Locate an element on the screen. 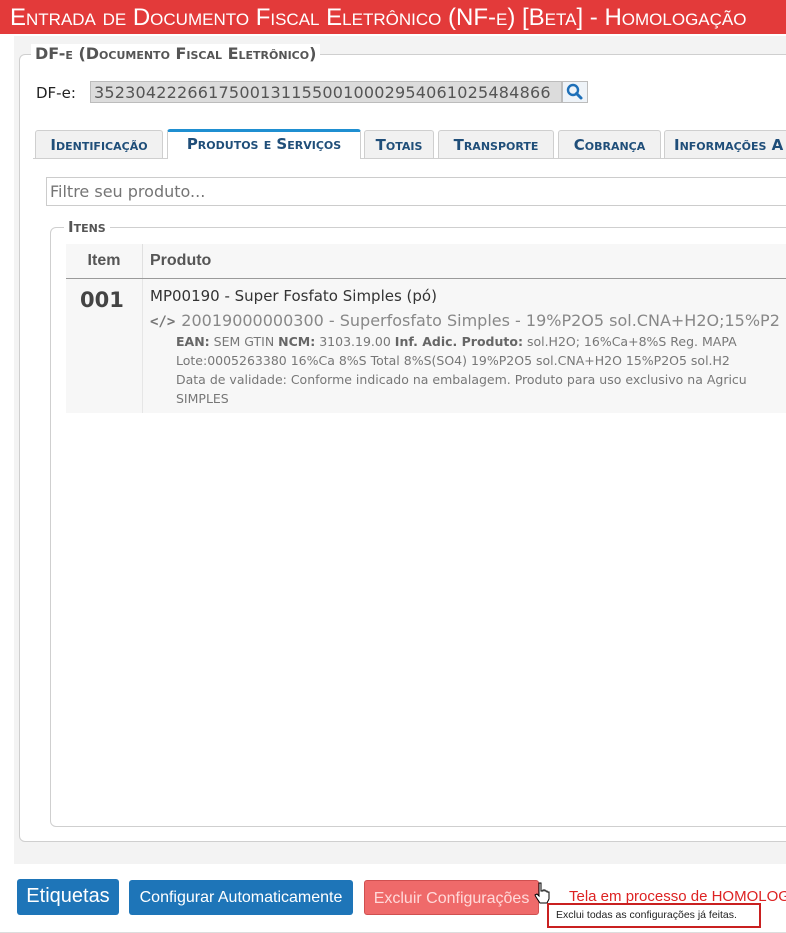 The width and height of the screenshot is (786, 933). dfe-label: DF-e: is located at coordinates (56, 93).